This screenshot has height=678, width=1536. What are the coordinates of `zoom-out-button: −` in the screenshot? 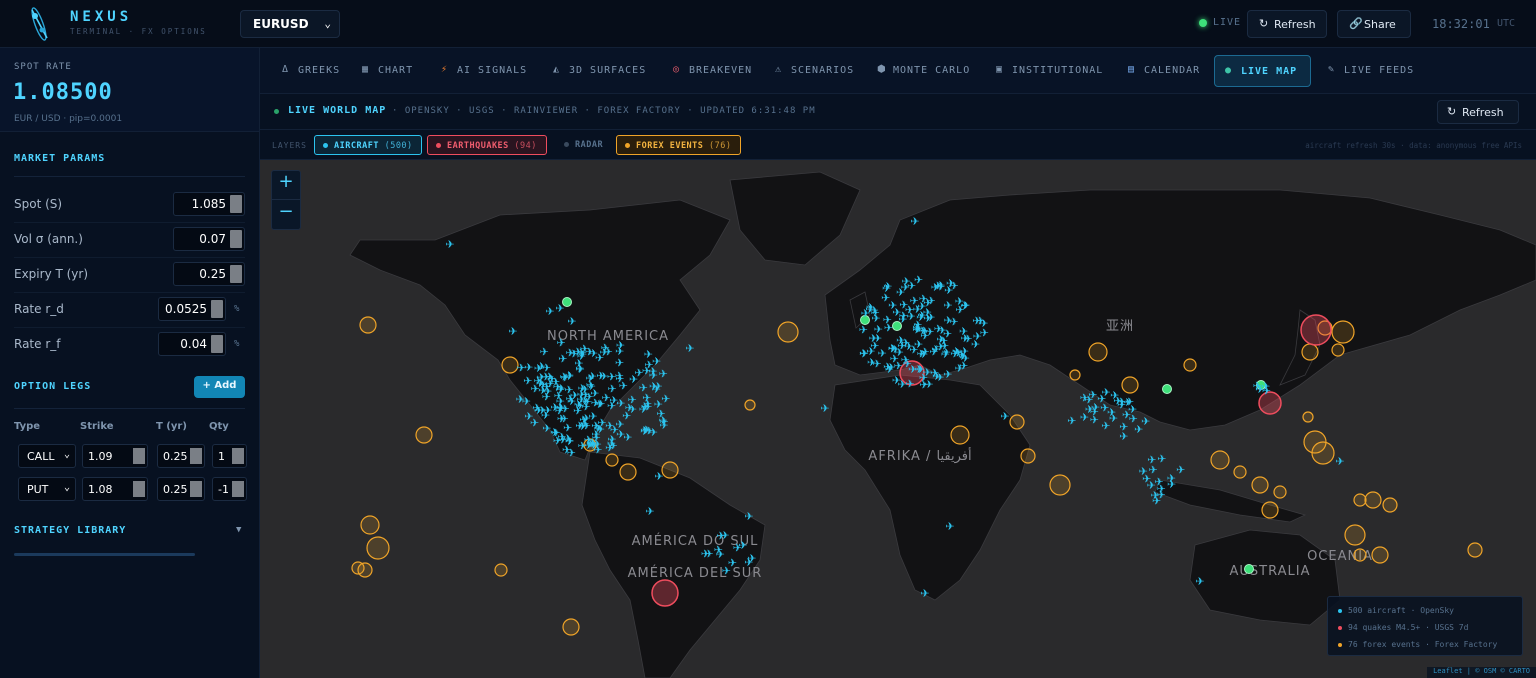 It's located at (286, 215).